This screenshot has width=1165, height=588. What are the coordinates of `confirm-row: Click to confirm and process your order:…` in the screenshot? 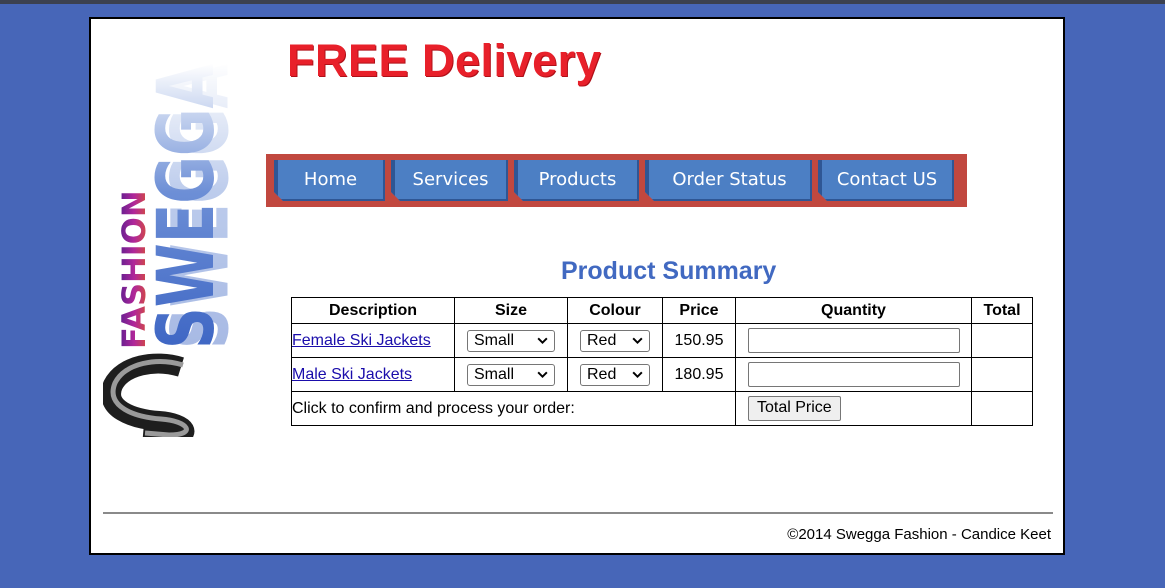 It's located at (662, 408).